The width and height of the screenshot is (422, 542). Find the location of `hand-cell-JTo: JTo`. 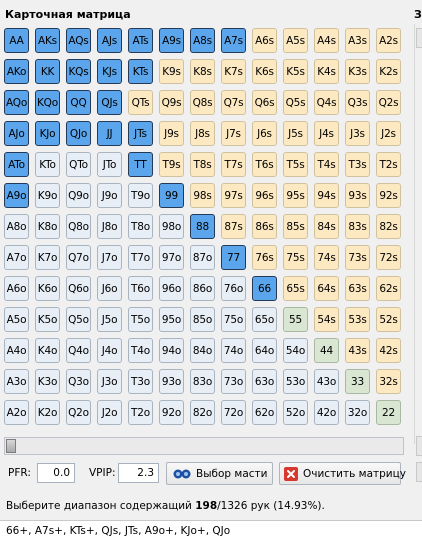

hand-cell-JTo: JTo is located at coordinates (109, 164).